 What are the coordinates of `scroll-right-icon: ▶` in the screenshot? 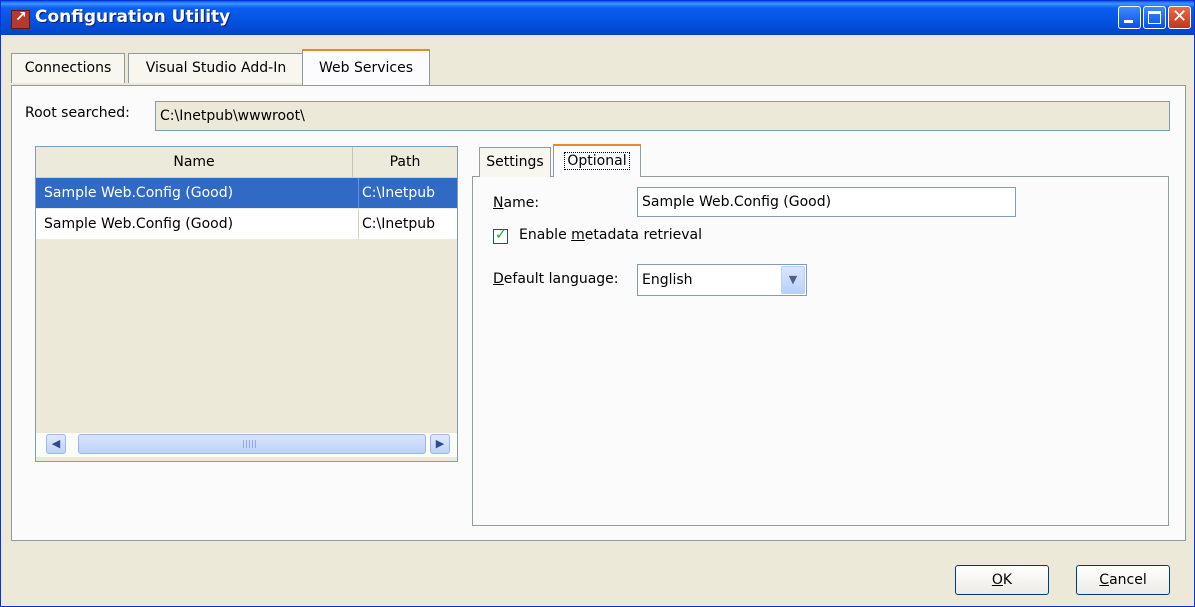 It's located at (440, 444).